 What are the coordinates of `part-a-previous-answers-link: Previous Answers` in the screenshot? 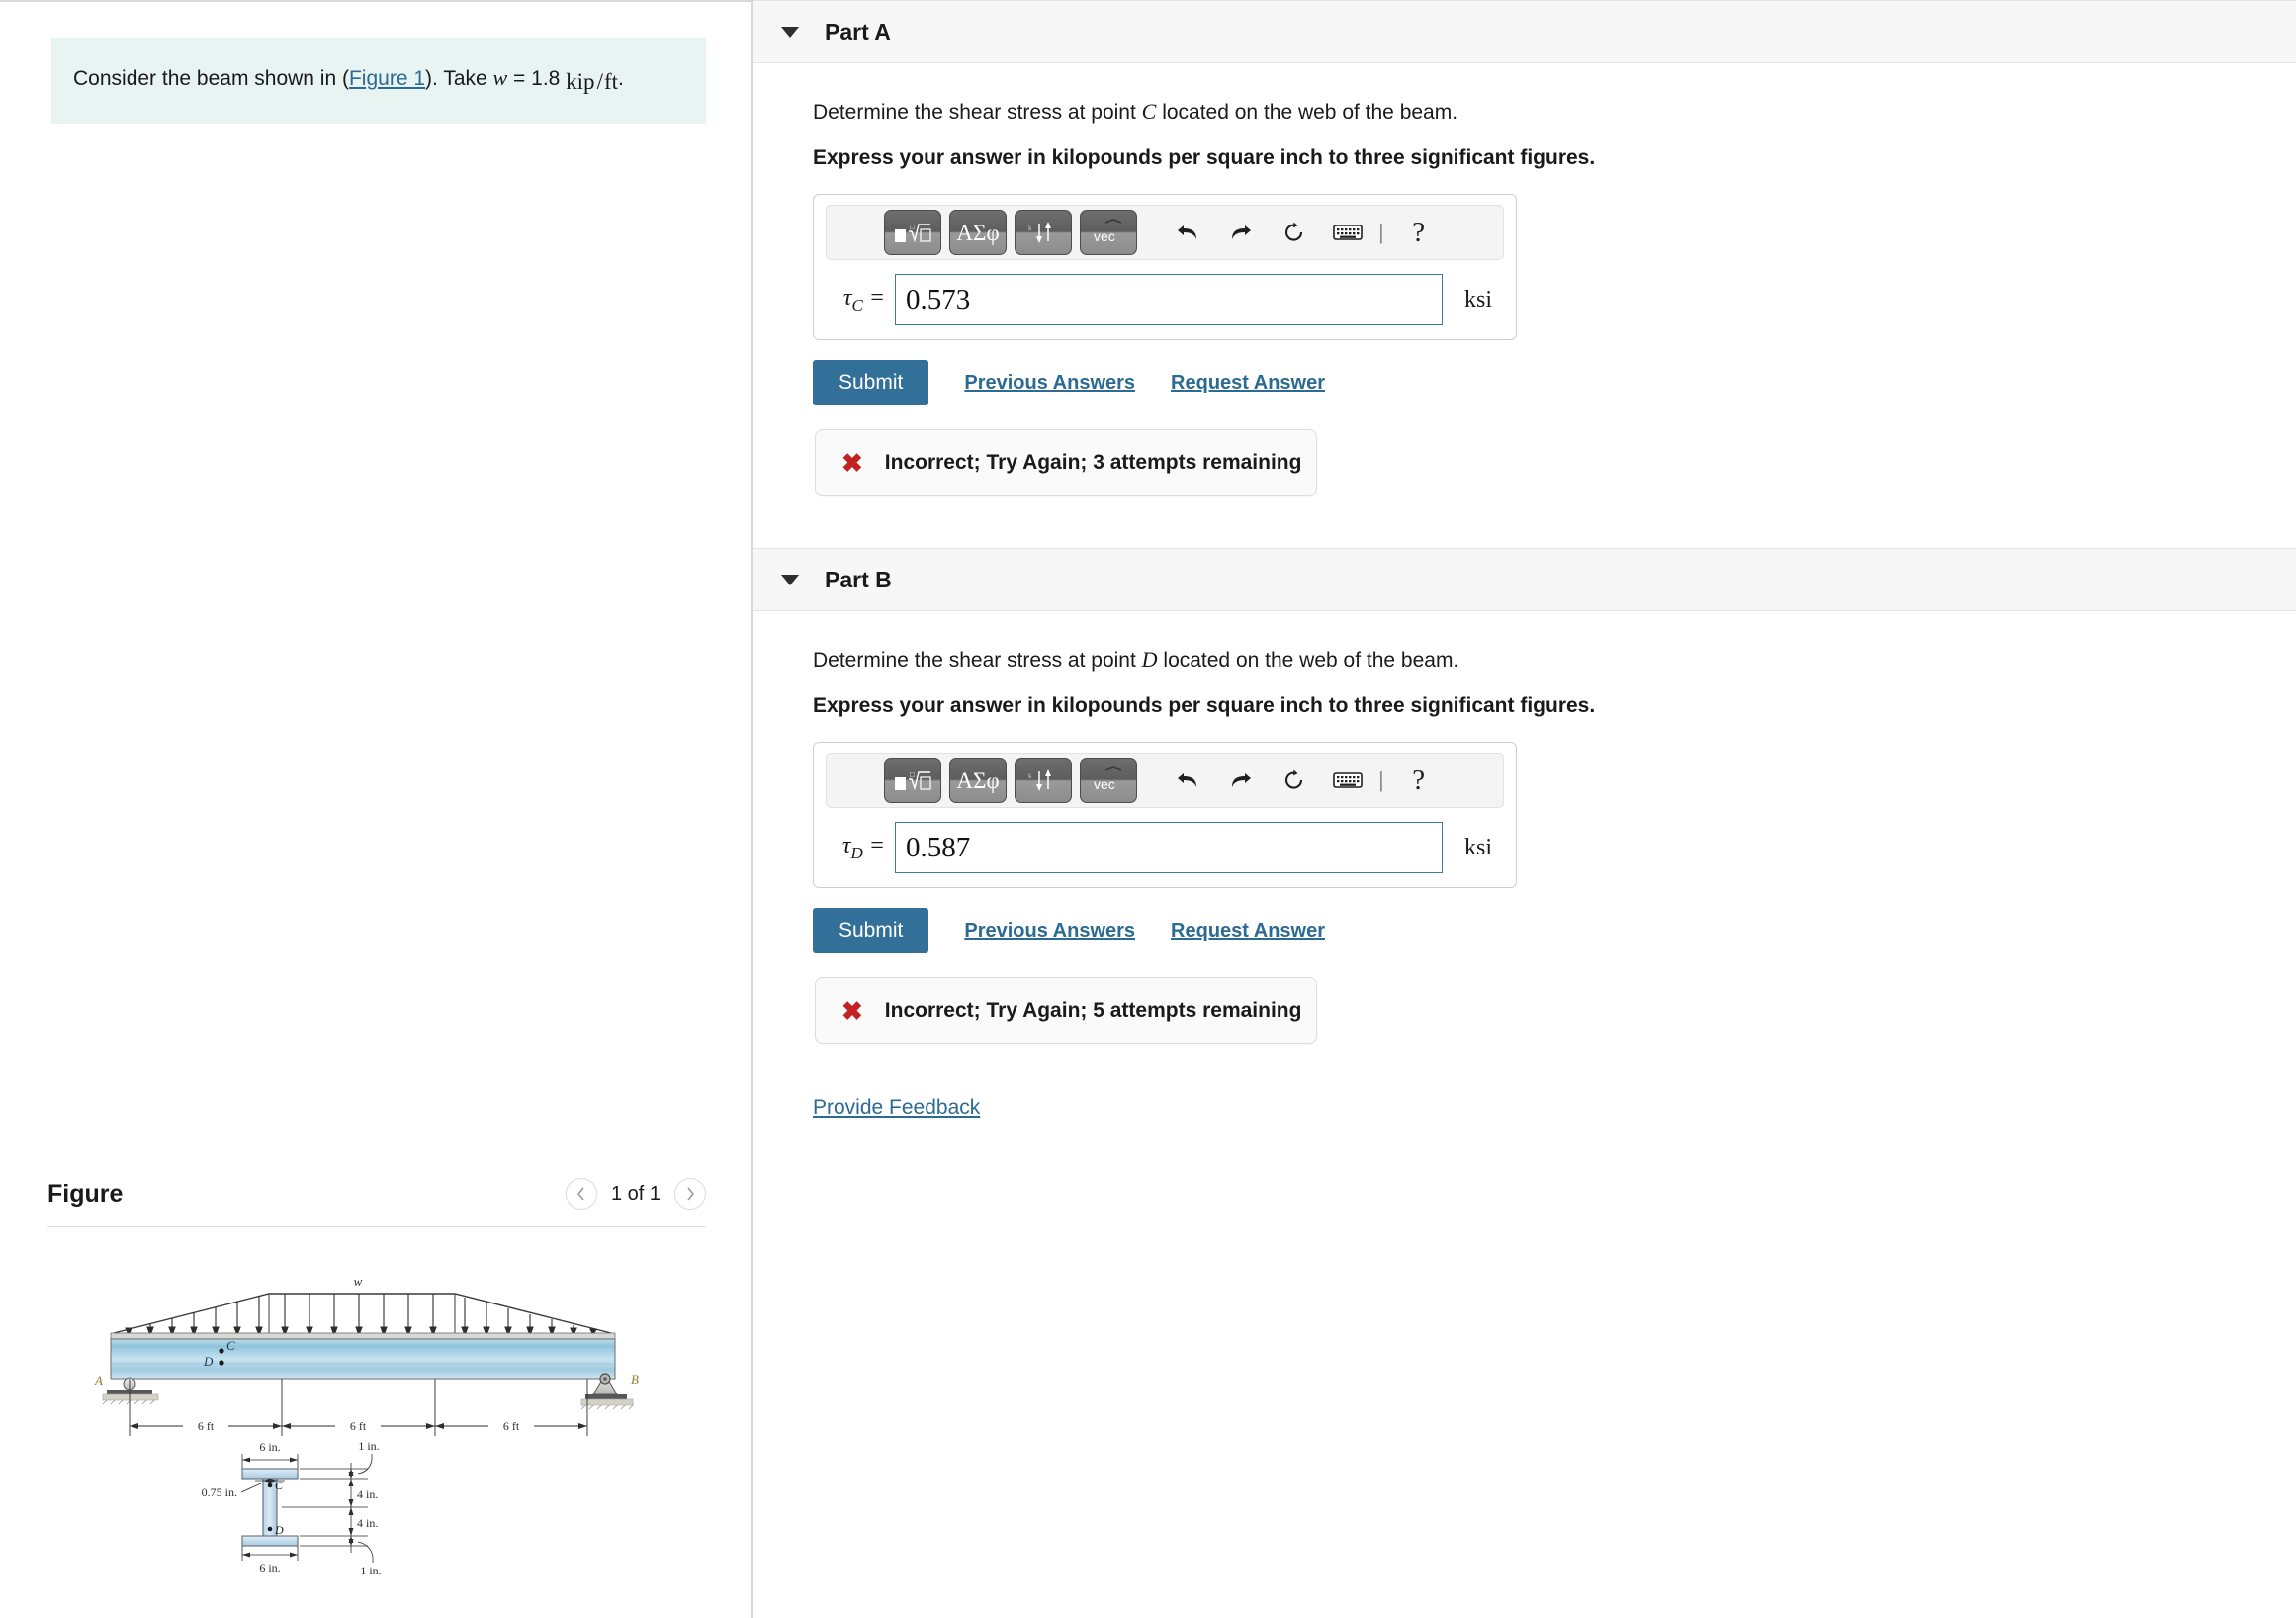 It's located at (1049, 383).